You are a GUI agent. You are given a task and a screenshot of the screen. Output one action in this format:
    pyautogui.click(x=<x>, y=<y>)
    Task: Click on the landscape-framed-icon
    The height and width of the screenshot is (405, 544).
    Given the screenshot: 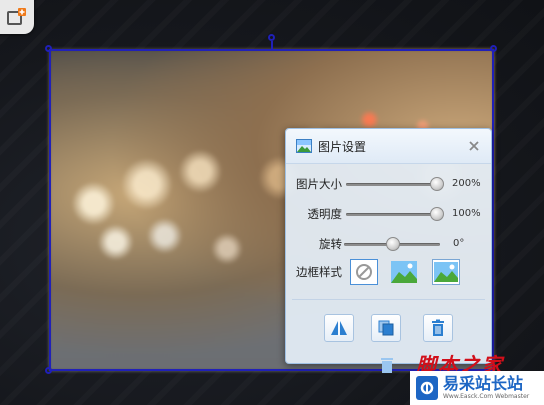 What is the action you would take?
    pyautogui.click(x=446, y=272)
    